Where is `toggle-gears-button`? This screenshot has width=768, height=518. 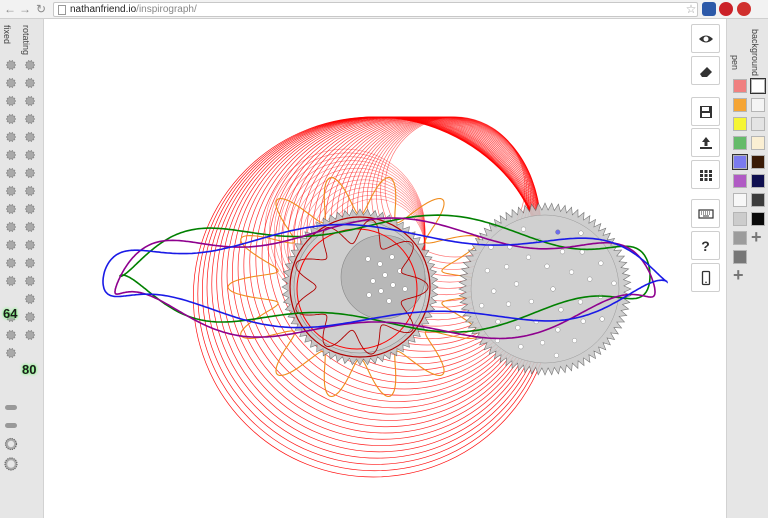 toggle-gears-button is located at coordinates (705, 38).